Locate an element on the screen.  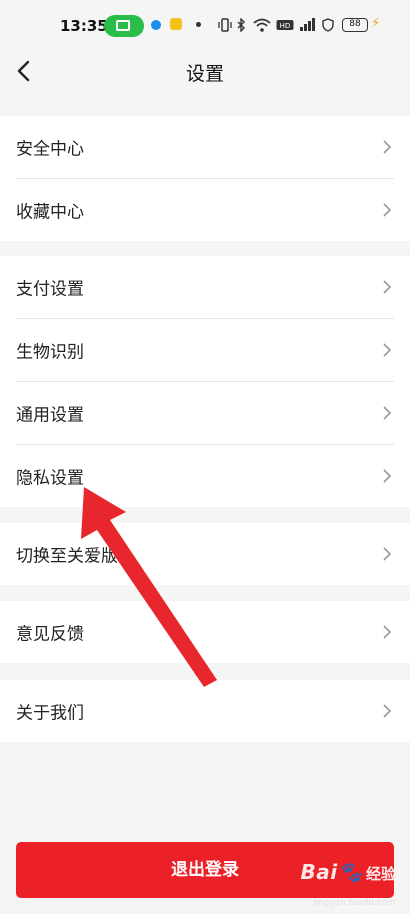
svg-text: HD is located at coordinates (285, 26).